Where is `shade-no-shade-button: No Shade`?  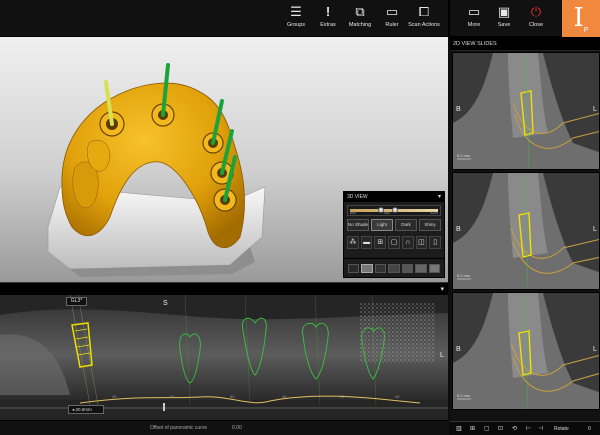
shade-no-shade-button: No Shade is located at coordinates (358, 225).